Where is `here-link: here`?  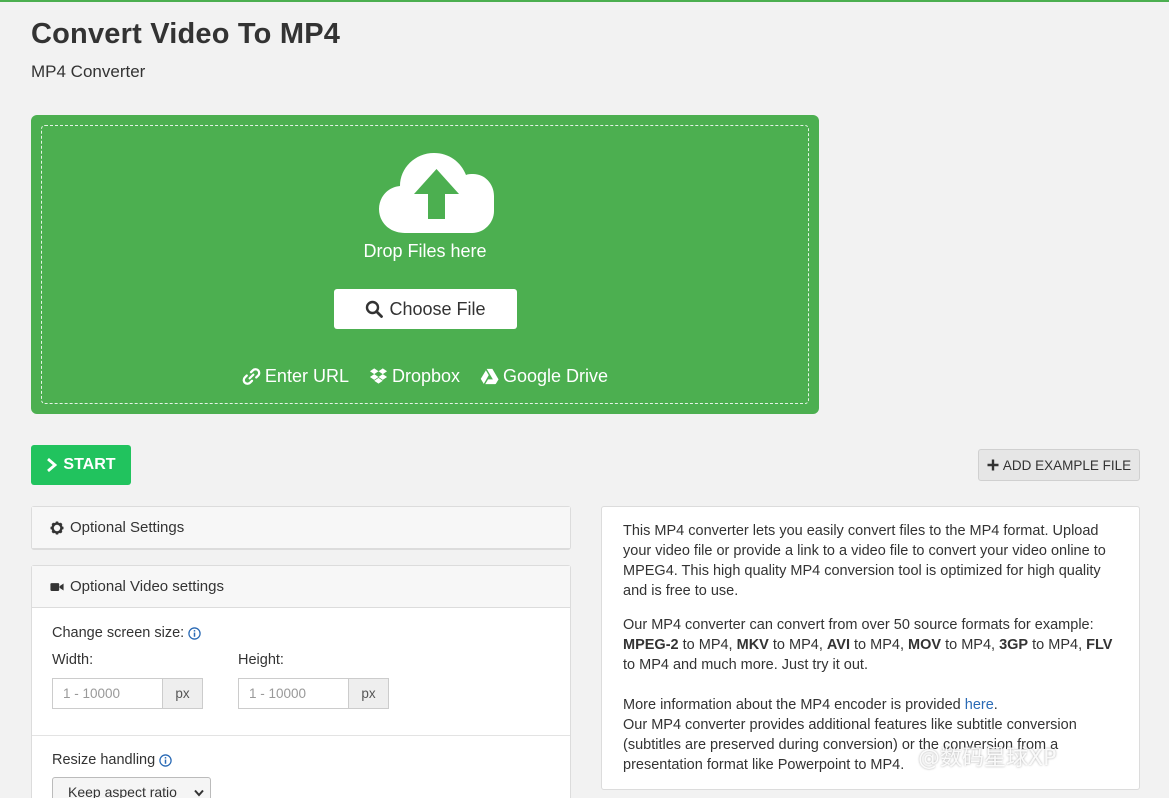 here-link: here is located at coordinates (979, 705).